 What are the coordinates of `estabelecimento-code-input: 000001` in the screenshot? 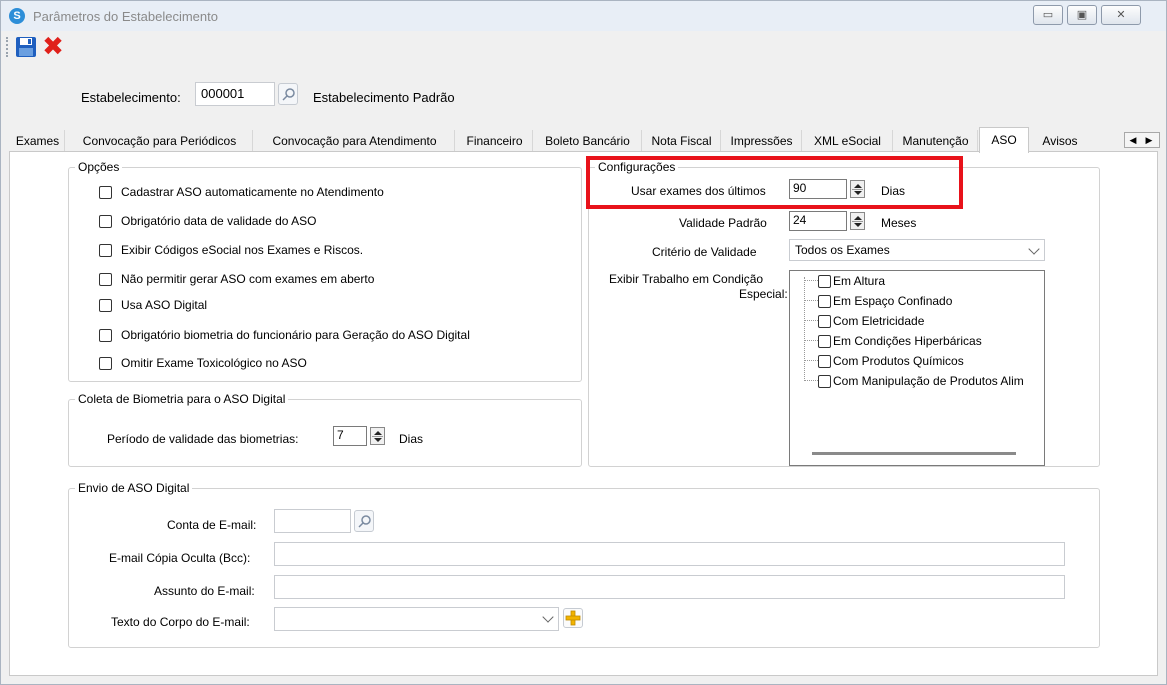 It's located at (235, 94).